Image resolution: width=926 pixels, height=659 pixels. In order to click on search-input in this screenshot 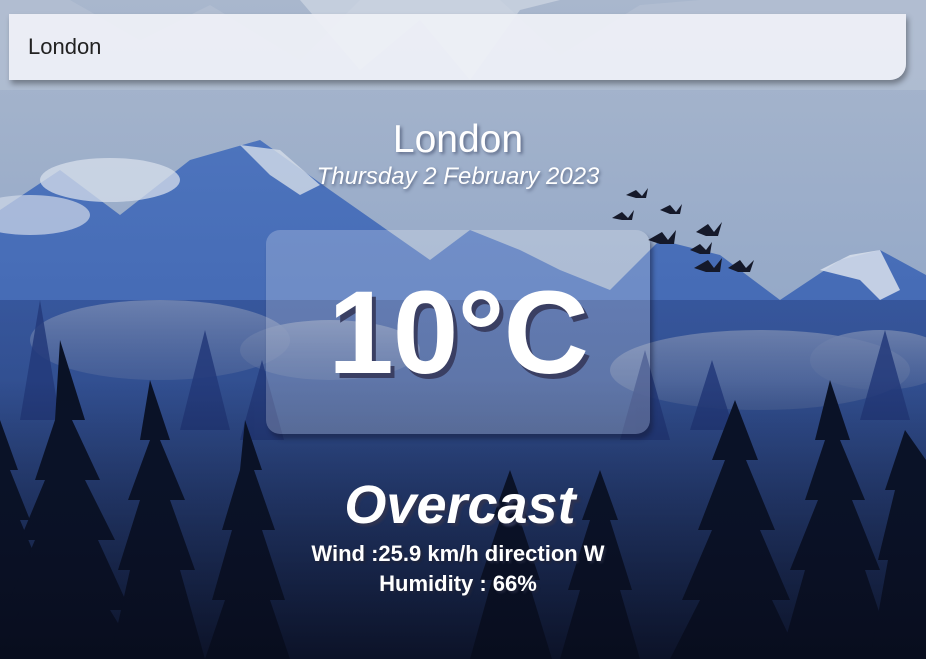, I will do `click(457, 47)`.